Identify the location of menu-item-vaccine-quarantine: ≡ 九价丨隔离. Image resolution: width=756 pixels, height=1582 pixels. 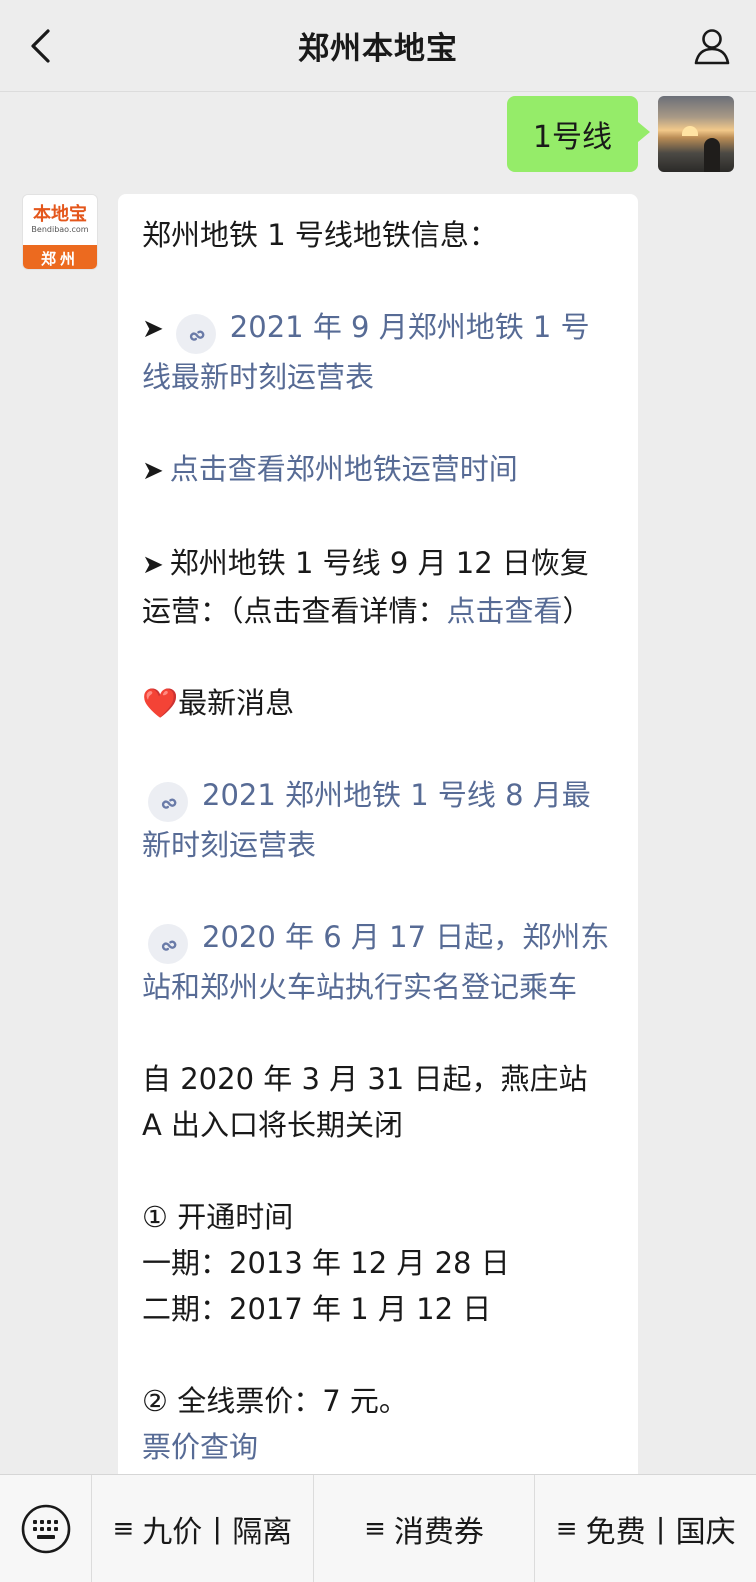
(202, 1528).